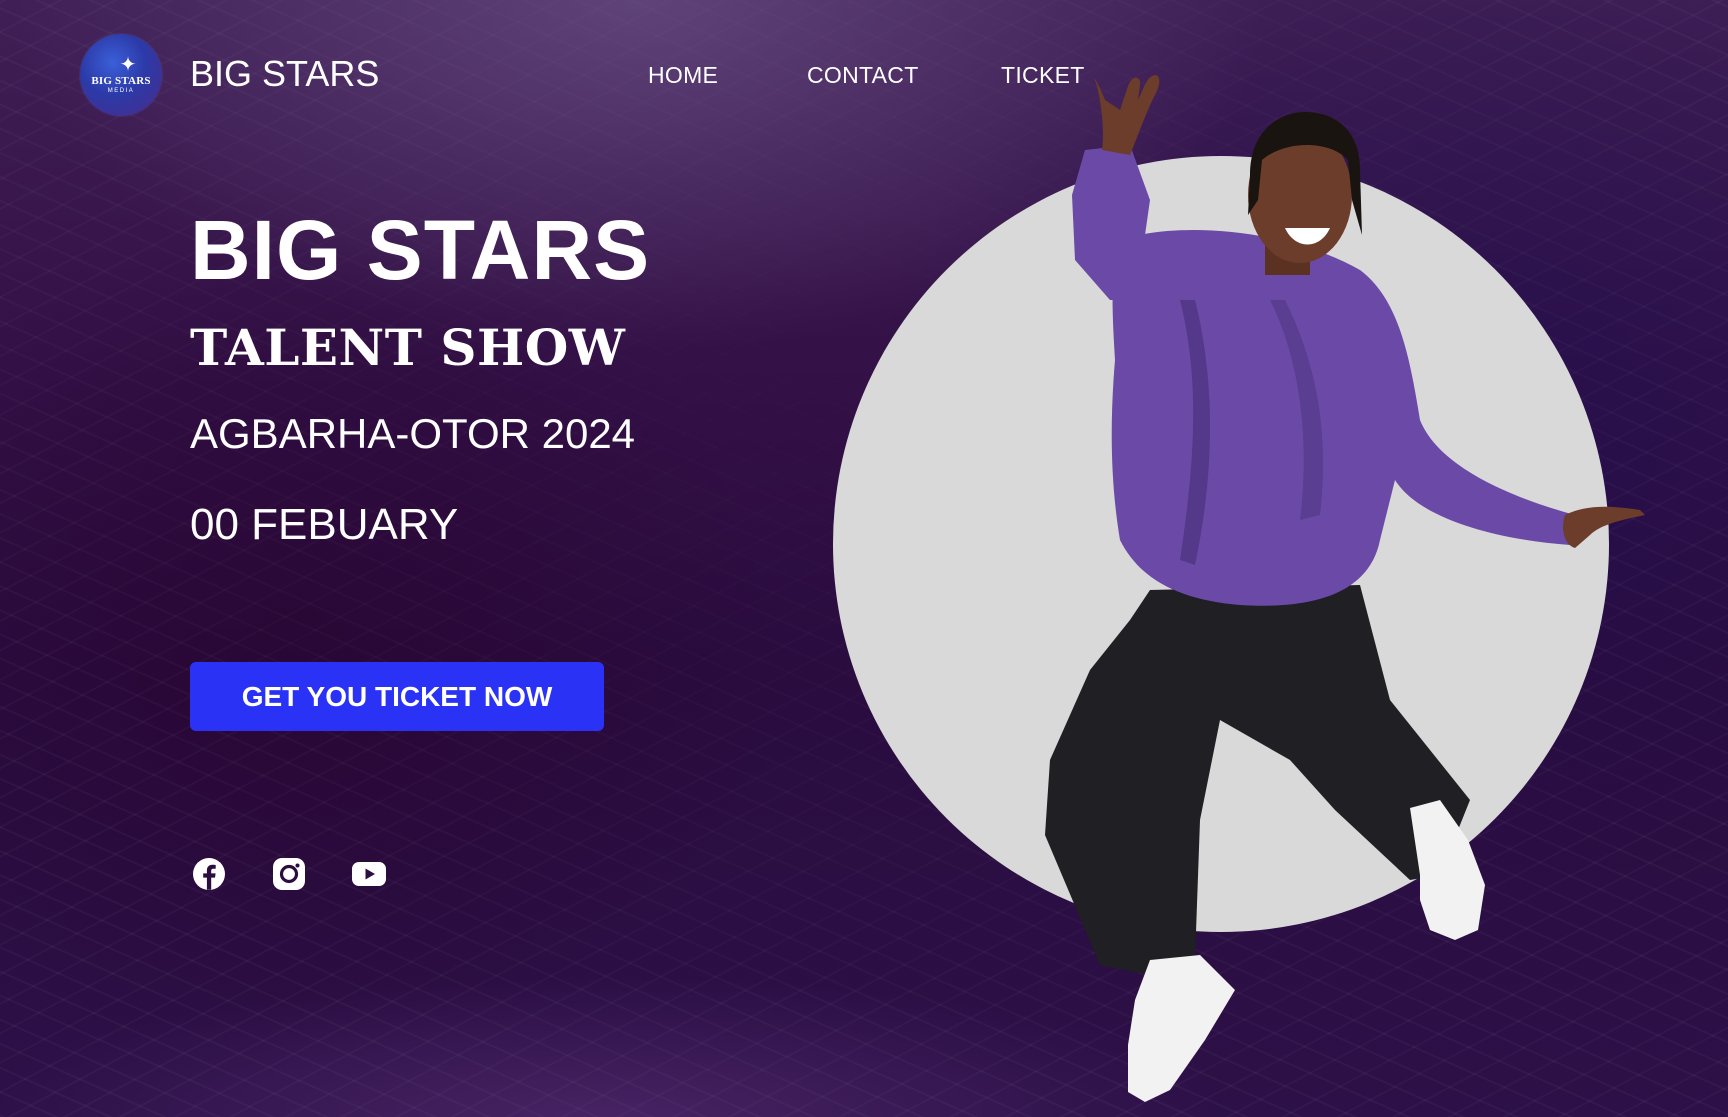 The width and height of the screenshot is (1728, 1117). I want to click on instagram-icon, so click(289, 874).